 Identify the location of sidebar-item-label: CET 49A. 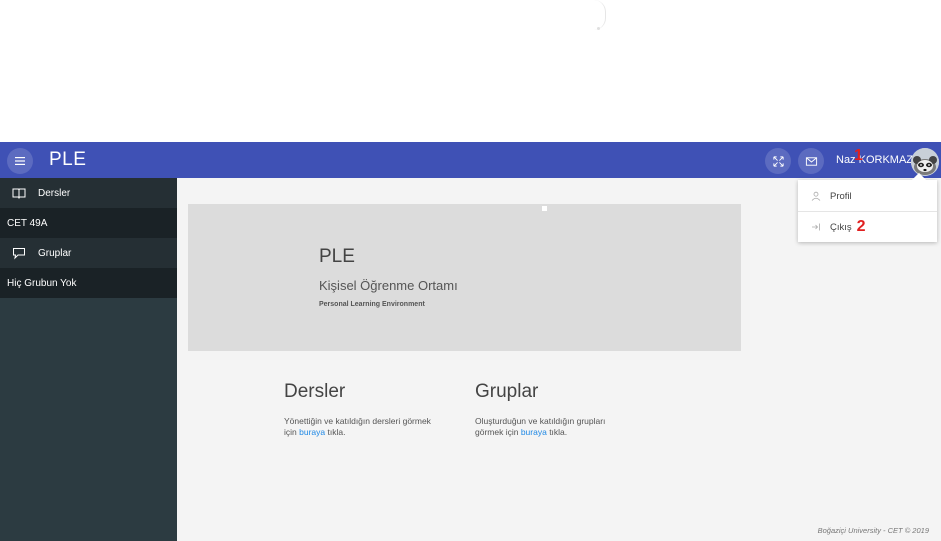
(27, 223).